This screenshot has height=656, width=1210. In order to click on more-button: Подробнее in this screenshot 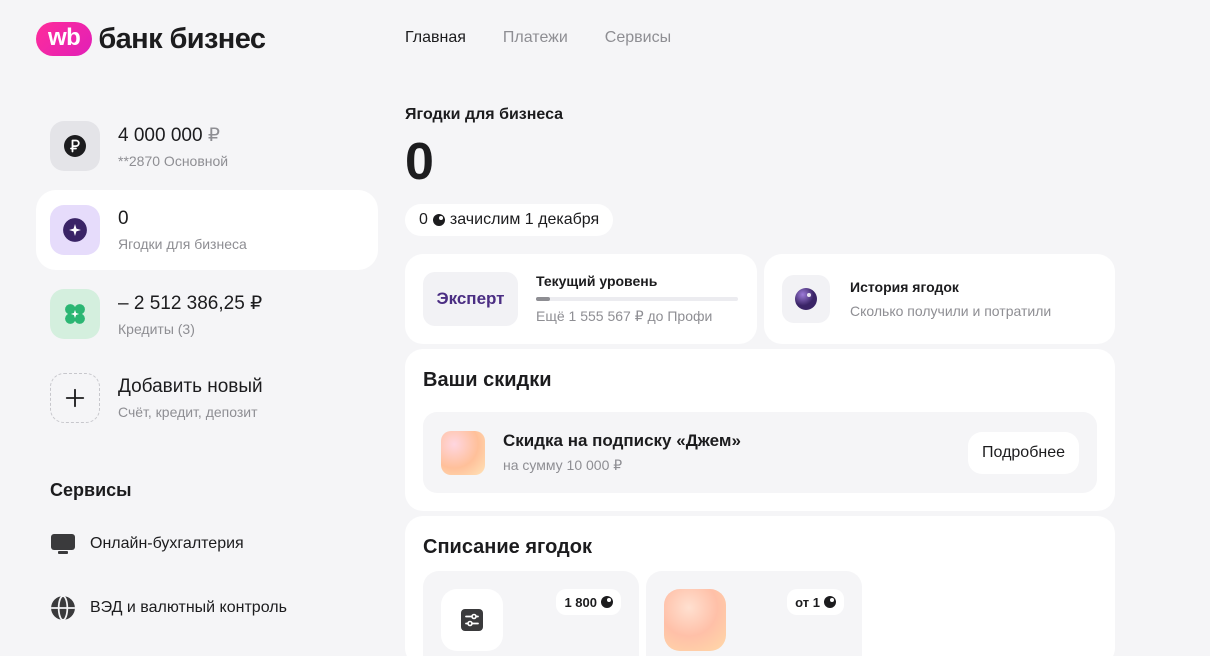, I will do `click(1023, 452)`.